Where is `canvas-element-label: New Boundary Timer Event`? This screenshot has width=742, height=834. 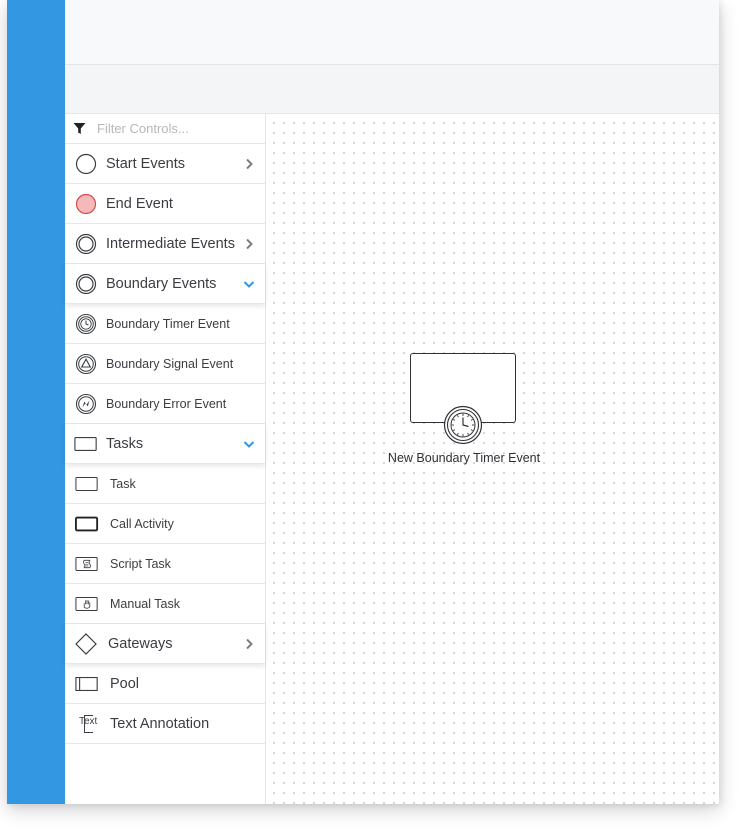
canvas-element-label: New Boundary Timer Event is located at coordinates (464, 458).